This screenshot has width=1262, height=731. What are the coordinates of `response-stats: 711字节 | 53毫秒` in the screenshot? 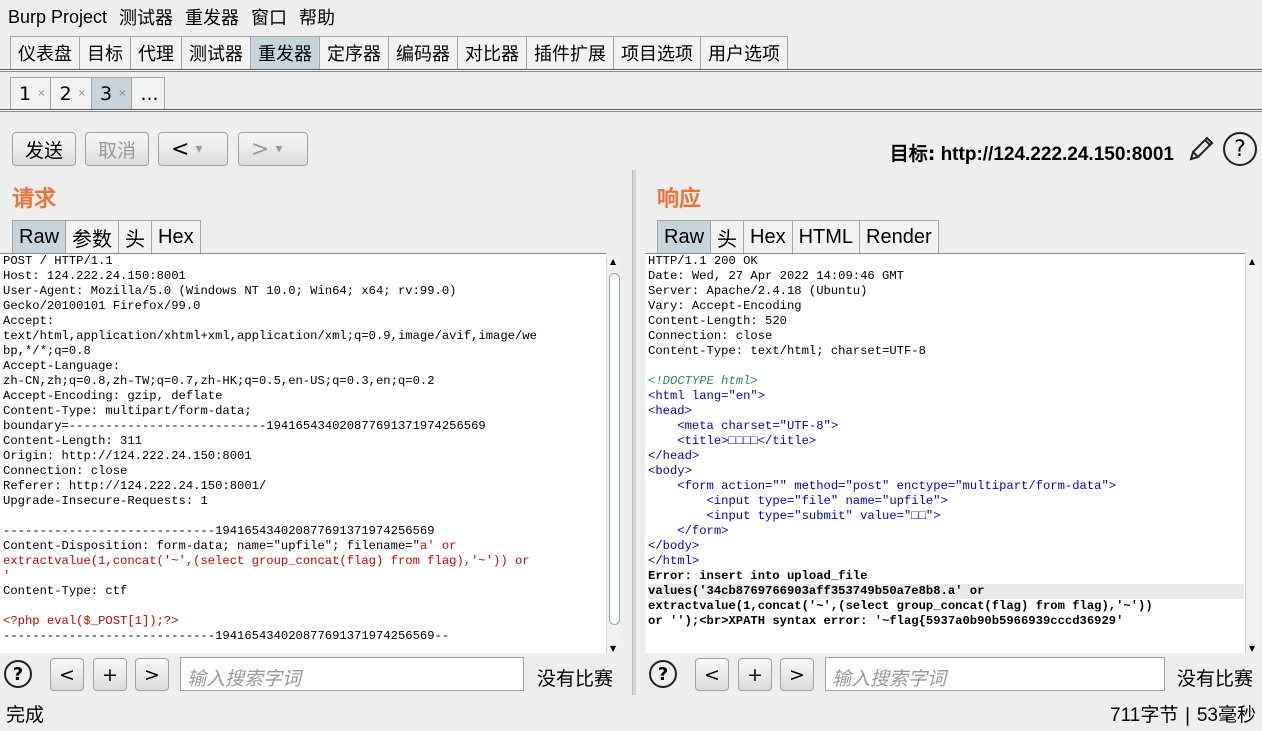 It's located at (1183, 713).